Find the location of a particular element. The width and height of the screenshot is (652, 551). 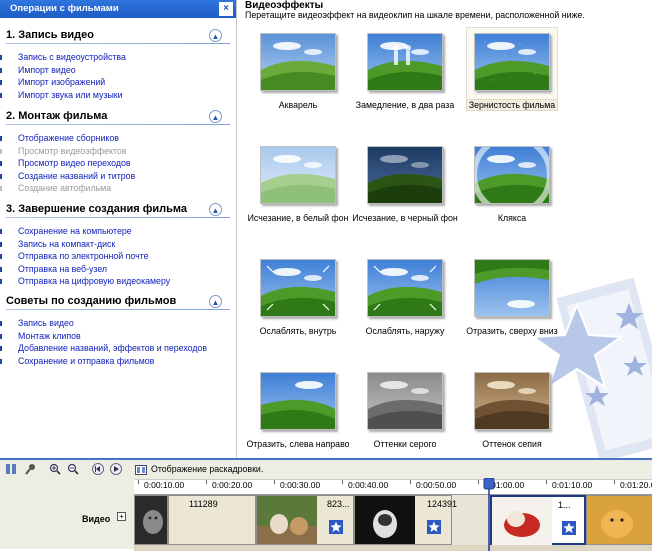

effect-label: Отразить, слева направо is located at coordinates (298, 444).